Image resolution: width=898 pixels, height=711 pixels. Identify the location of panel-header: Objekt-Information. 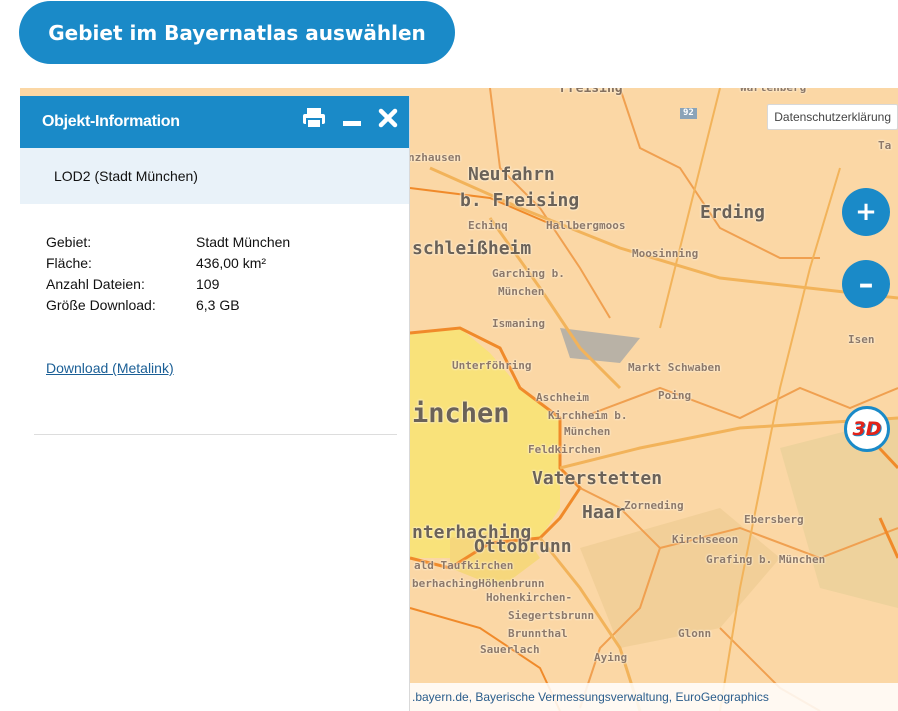
(214, 122).